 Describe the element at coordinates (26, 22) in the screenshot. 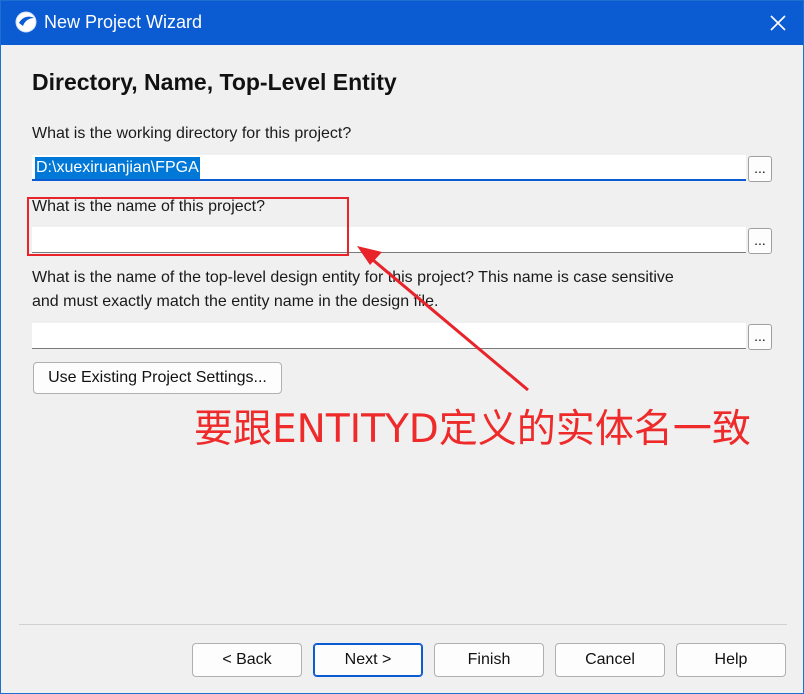

I see `quartus-icon` at that location.